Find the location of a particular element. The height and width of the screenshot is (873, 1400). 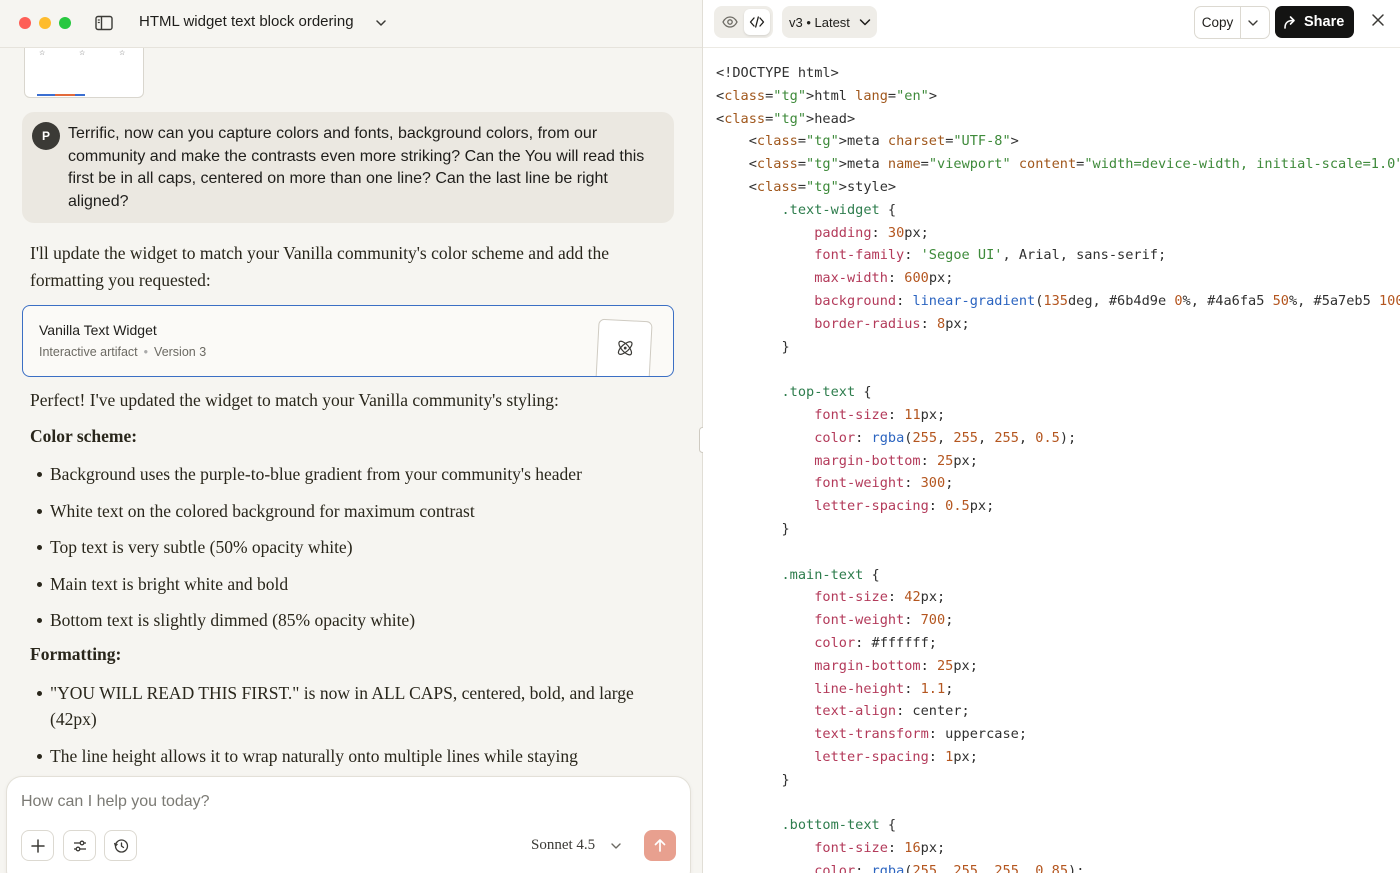

code-line: letter-spacing: 0.5px; is located at coordinates (904, 506).